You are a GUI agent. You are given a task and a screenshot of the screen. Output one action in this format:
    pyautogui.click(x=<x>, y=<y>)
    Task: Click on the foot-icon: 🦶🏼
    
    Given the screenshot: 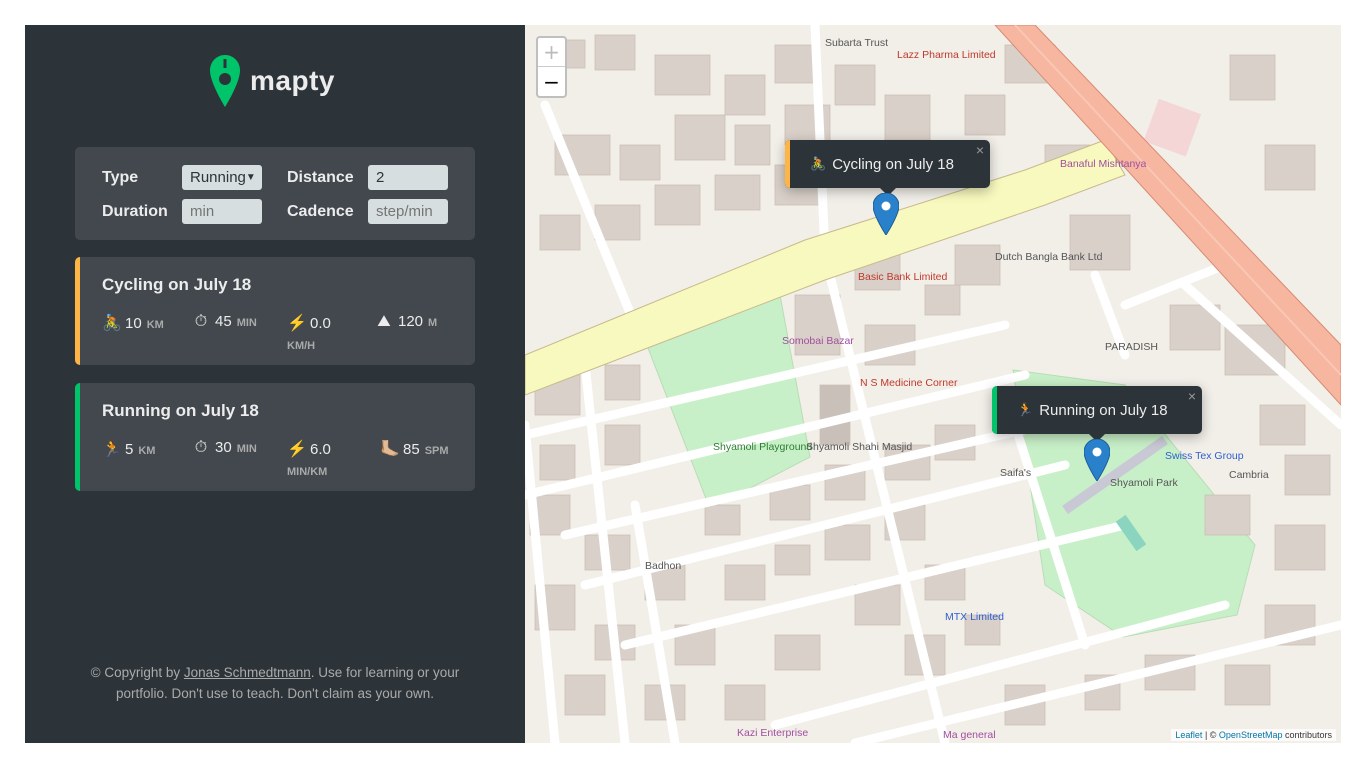 What is the action you would take?
    pyautogui.click(x=390, y=449)
    